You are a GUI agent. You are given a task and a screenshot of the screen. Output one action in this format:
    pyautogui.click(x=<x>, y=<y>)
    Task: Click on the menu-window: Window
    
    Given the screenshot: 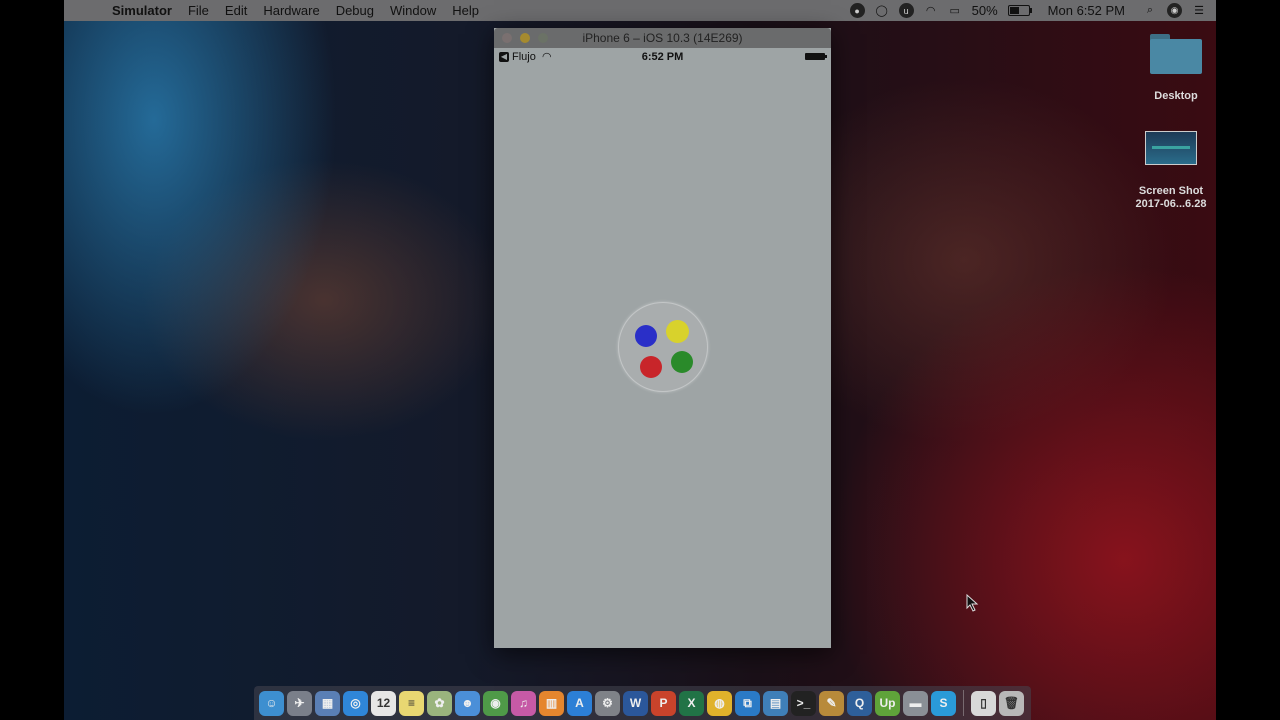 What is the action you would take?
    pyautogui.click(x=413, y=10)
    